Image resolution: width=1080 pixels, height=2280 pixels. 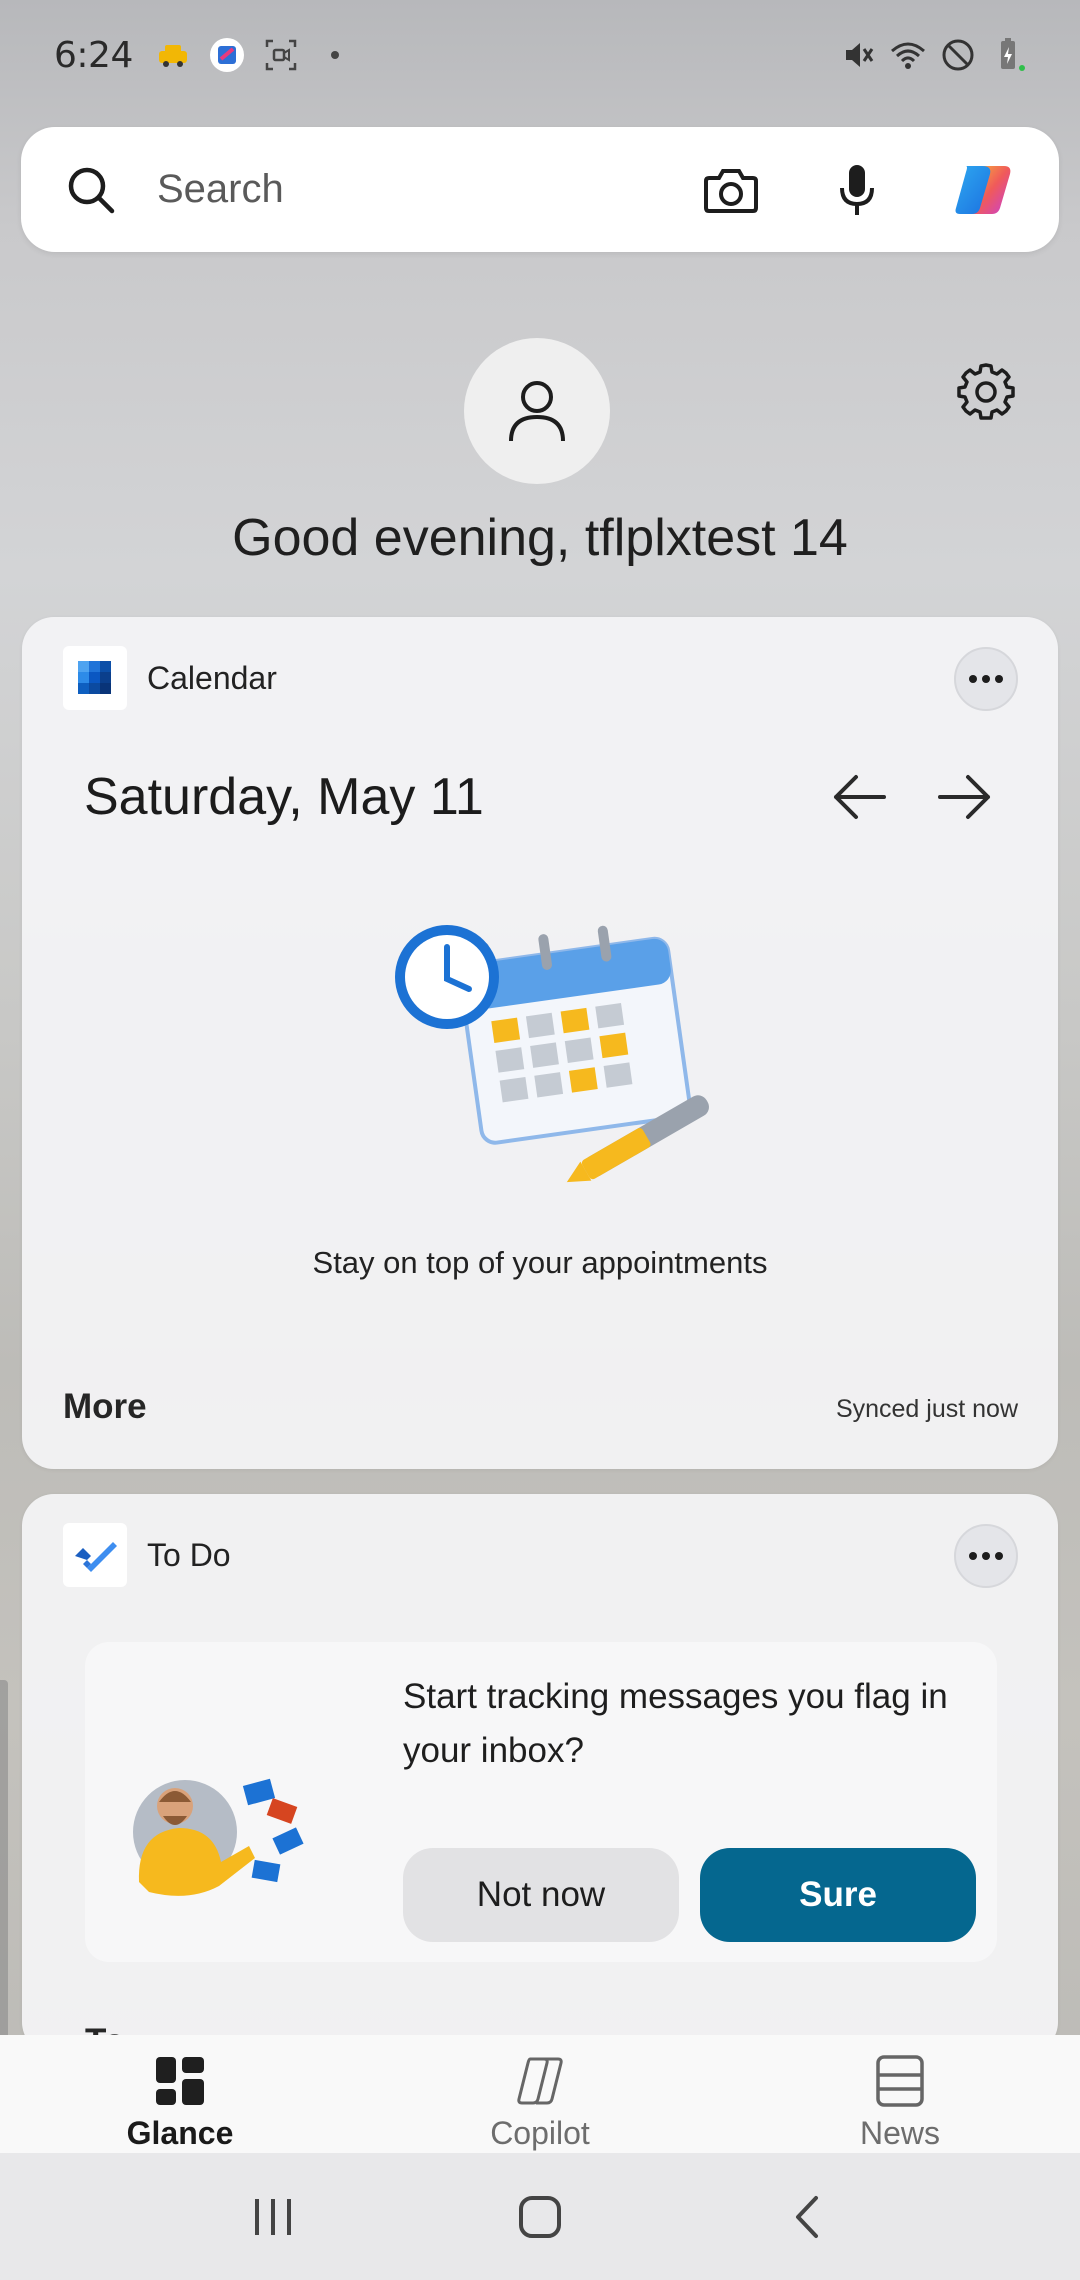 I want to click on back-button, so click(x=807, y=2217).